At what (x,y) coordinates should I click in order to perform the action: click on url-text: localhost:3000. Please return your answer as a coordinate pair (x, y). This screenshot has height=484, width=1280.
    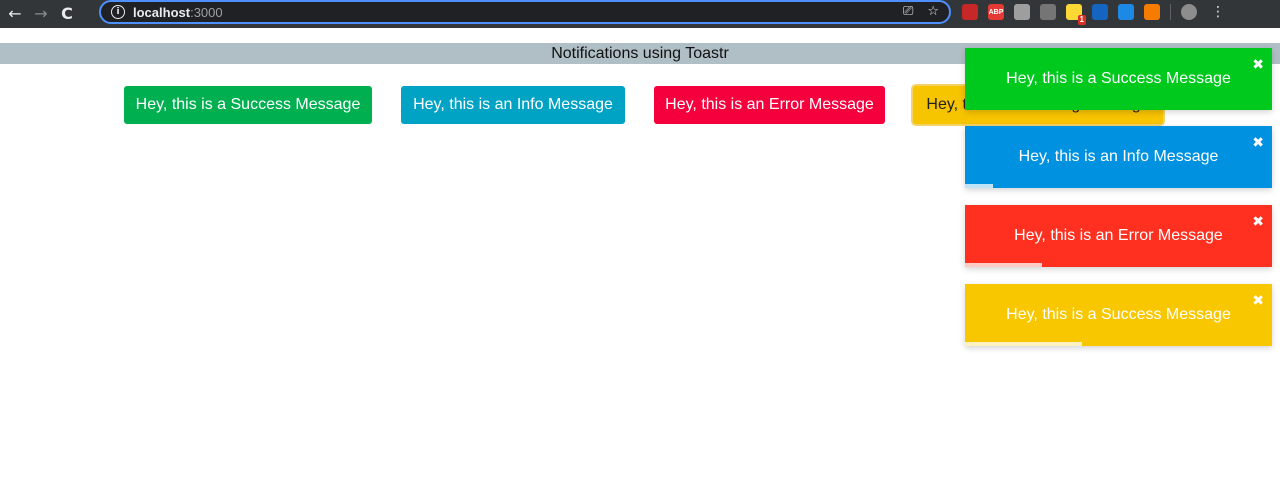
    Looking at the image, I should click on (178, 12).